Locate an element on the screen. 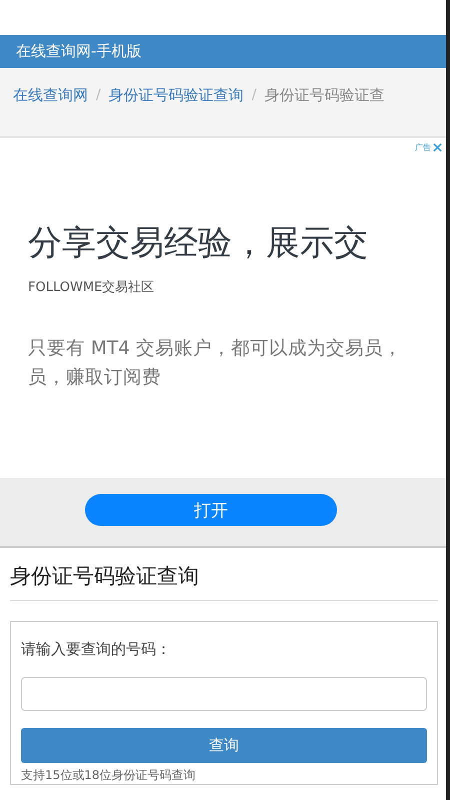 The height and width of the screenshot is (800, 450). breadcrumb-current: 身份证号码验证查 is located at coordinates (324, 95).